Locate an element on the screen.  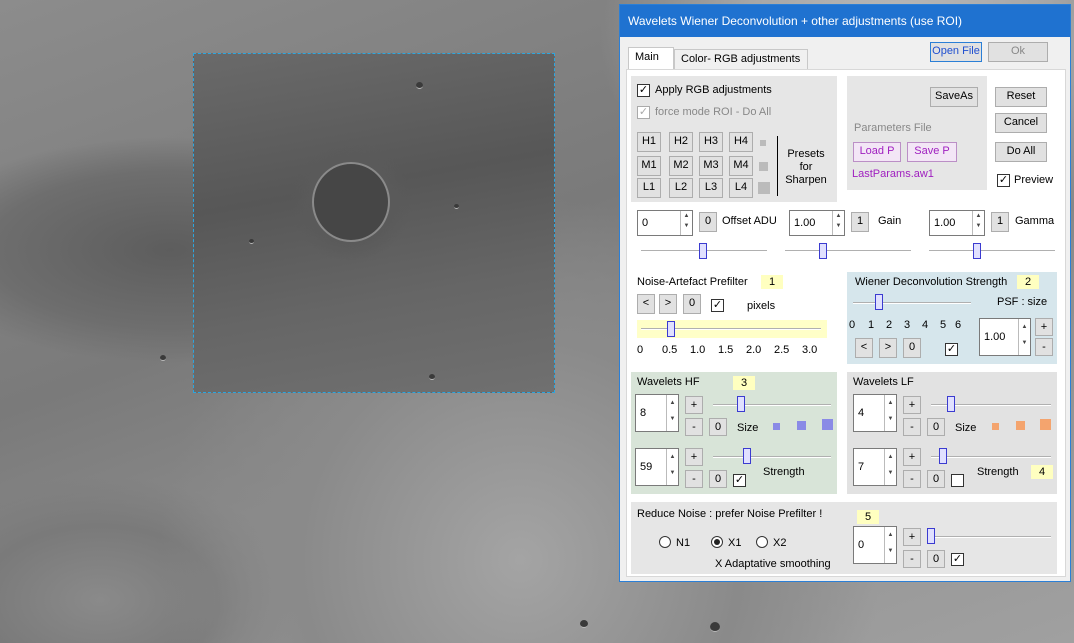
noise-minus-button: - is located at coordinates (912, 559).